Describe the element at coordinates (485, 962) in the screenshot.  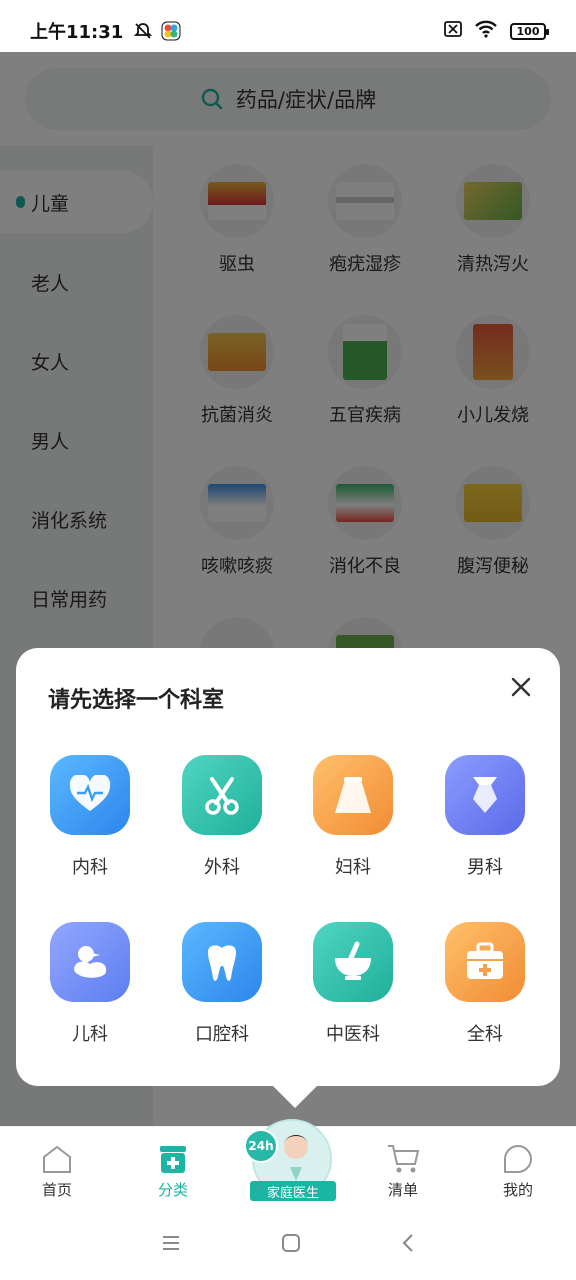
I see `medical-kit-icon` at that location.